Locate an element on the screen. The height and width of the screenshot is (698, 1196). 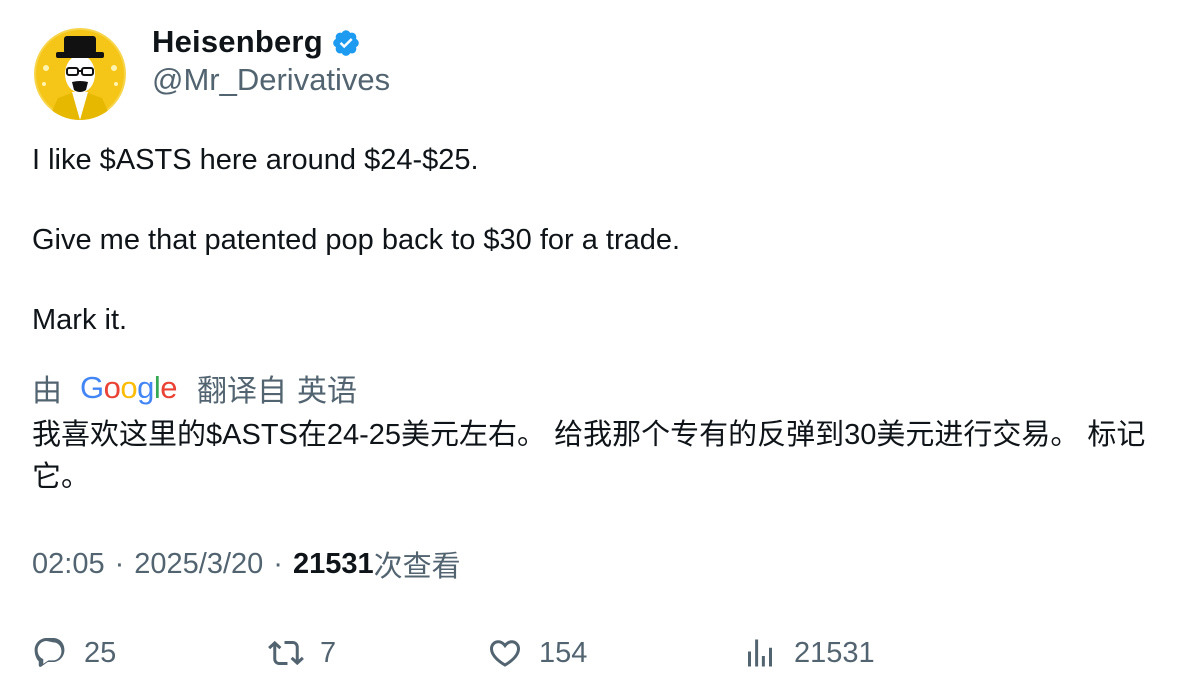
tweet-meta: 02:05 · 2025/3/20 · 21531 次查看 is located at coordinates (246, 564).